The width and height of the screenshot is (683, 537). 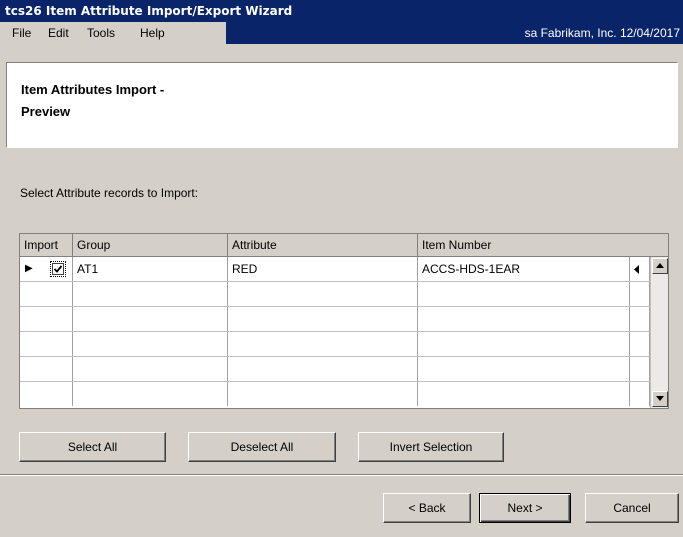 I want to click on menu-file: File, so click(x=21, y=33).